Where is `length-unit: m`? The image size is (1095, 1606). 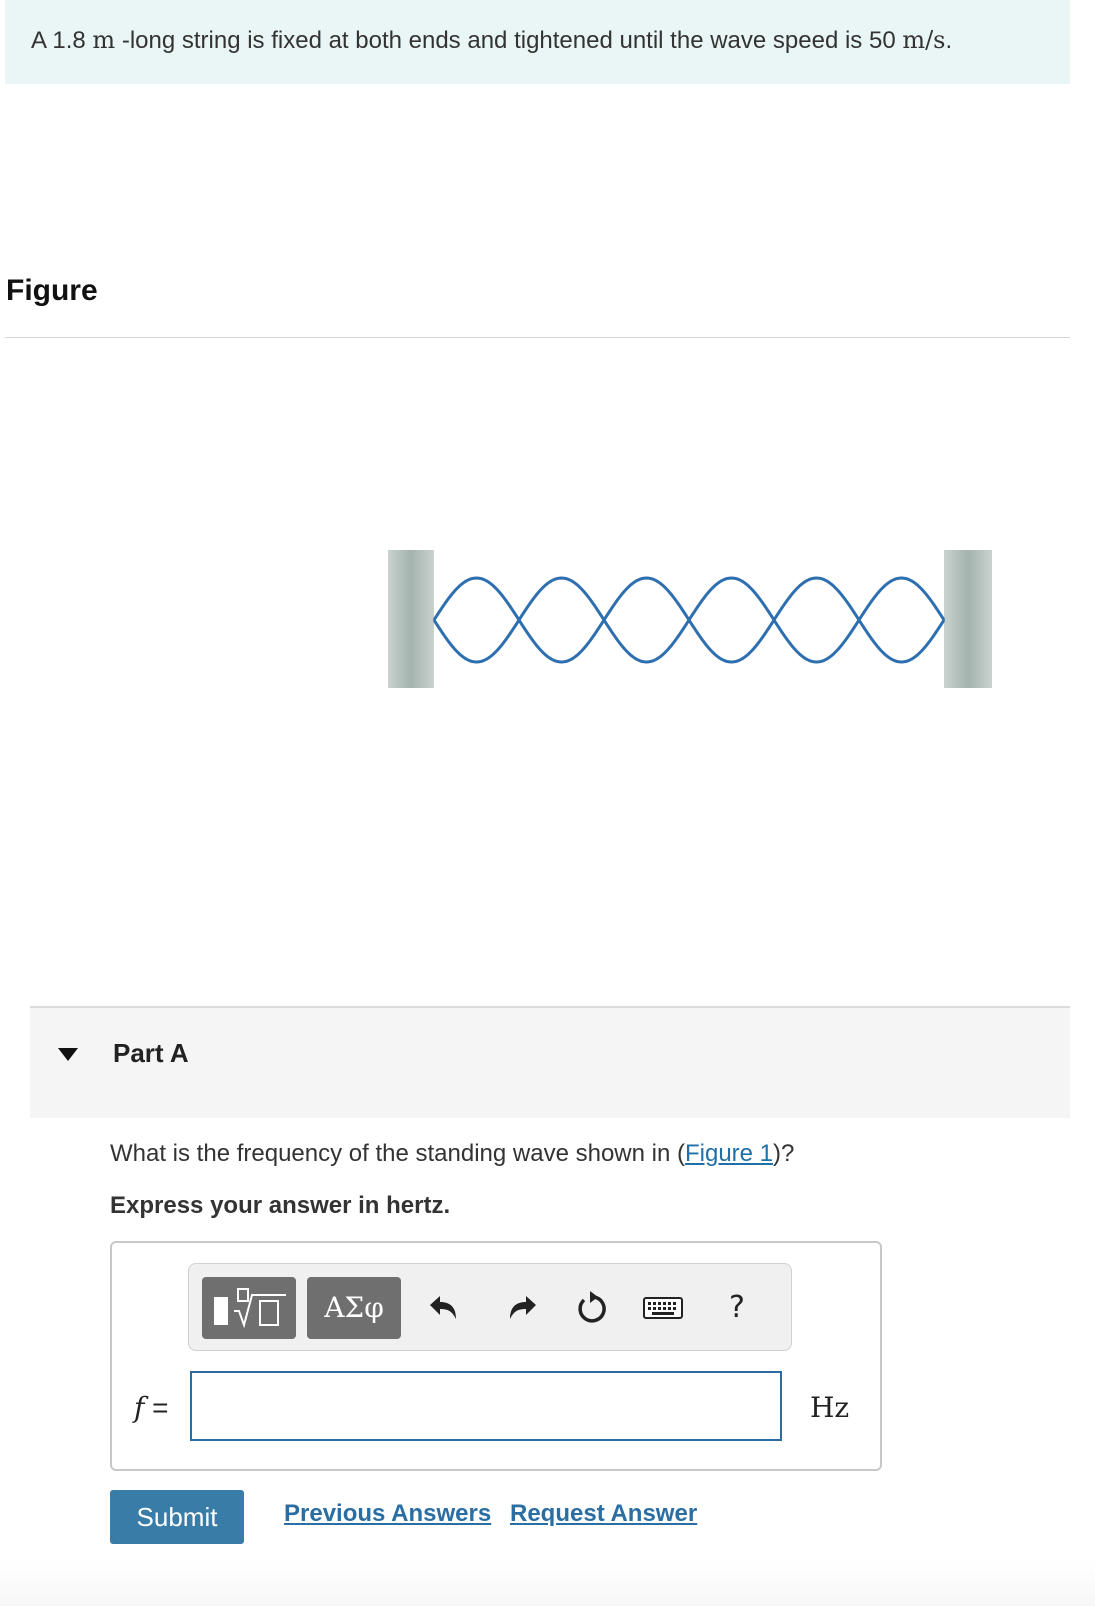 length-unit: m is located at coordinates (104, 40).